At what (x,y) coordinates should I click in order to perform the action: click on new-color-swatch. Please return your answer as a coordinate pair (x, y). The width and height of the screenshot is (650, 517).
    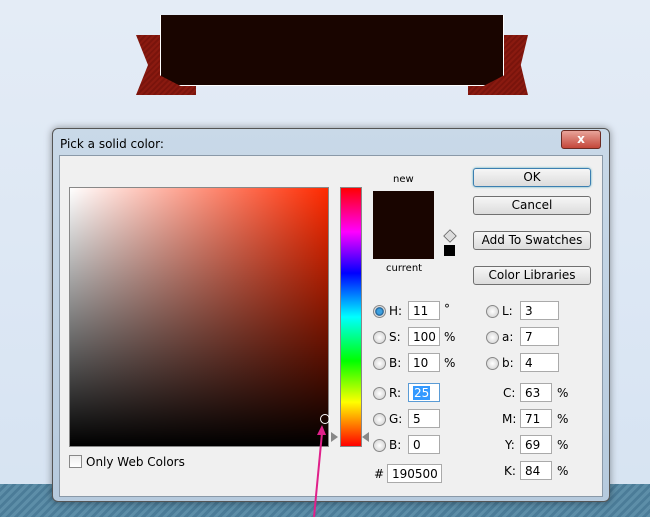
    Looking at the image, I should click on (403, 208).